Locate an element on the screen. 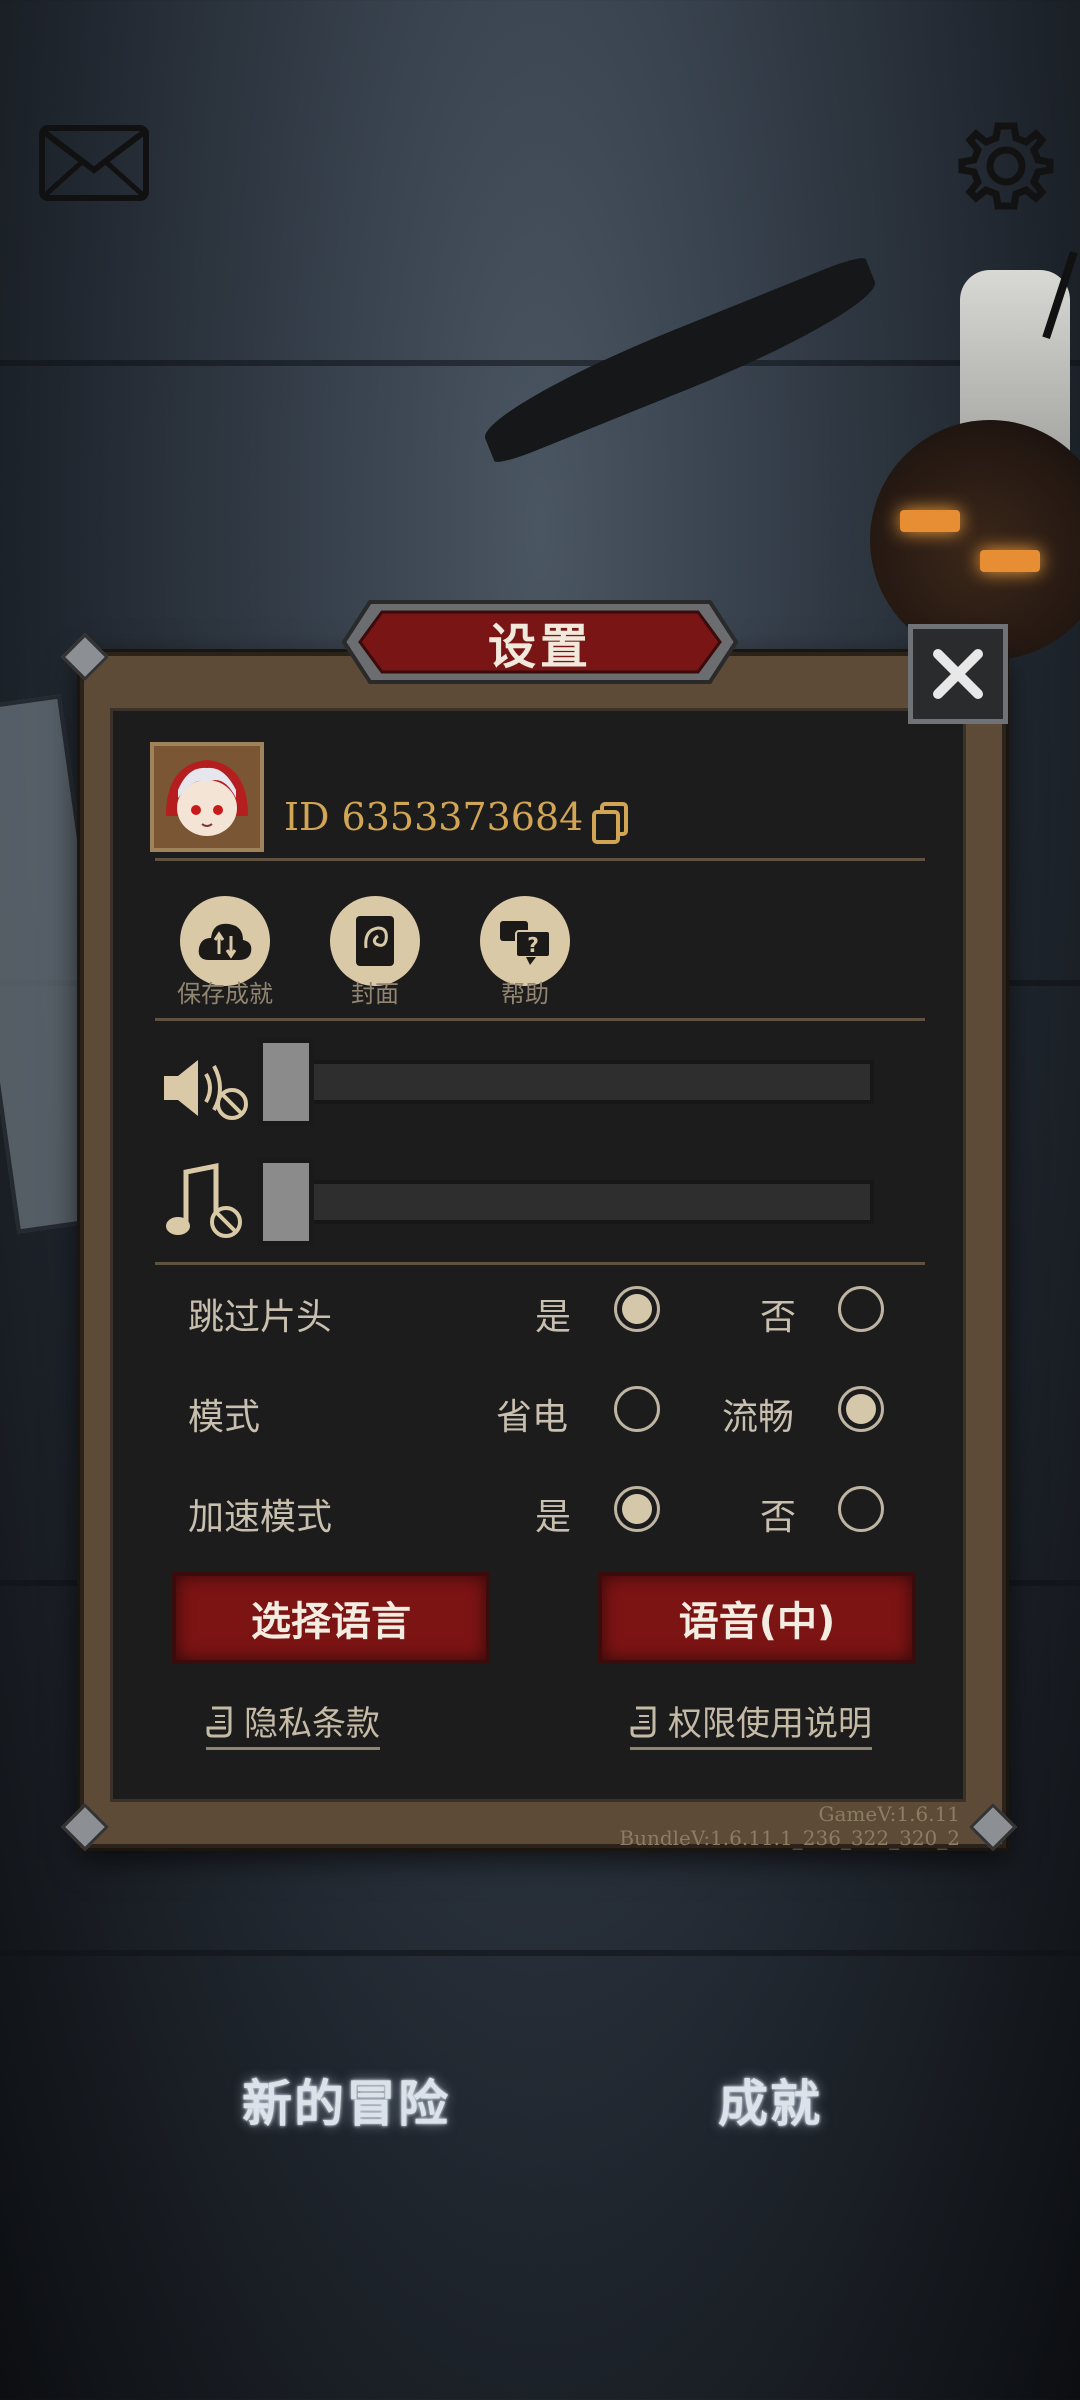 The width and height of the screenshot is (1080, 2400). title-banner: 设置 is located at coordinates (540, 642).